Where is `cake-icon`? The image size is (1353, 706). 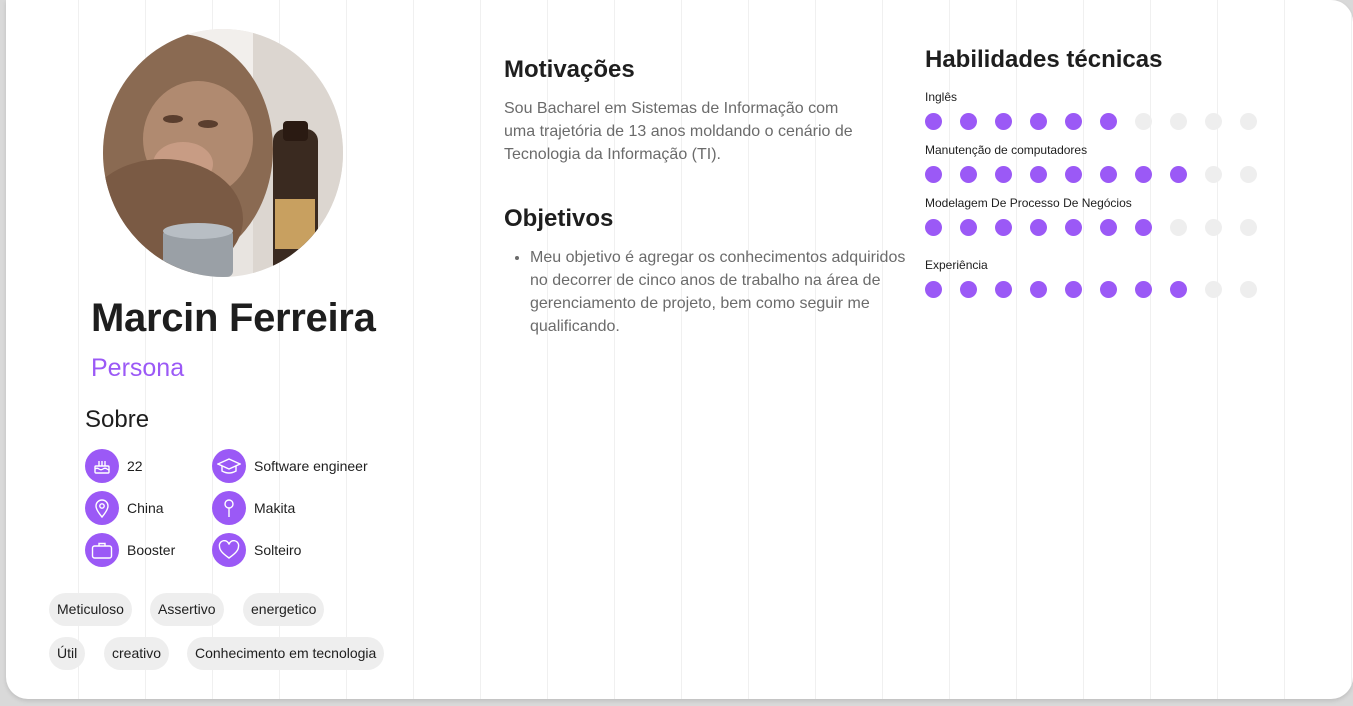
cake-icon is located at coordinates (102, 466).